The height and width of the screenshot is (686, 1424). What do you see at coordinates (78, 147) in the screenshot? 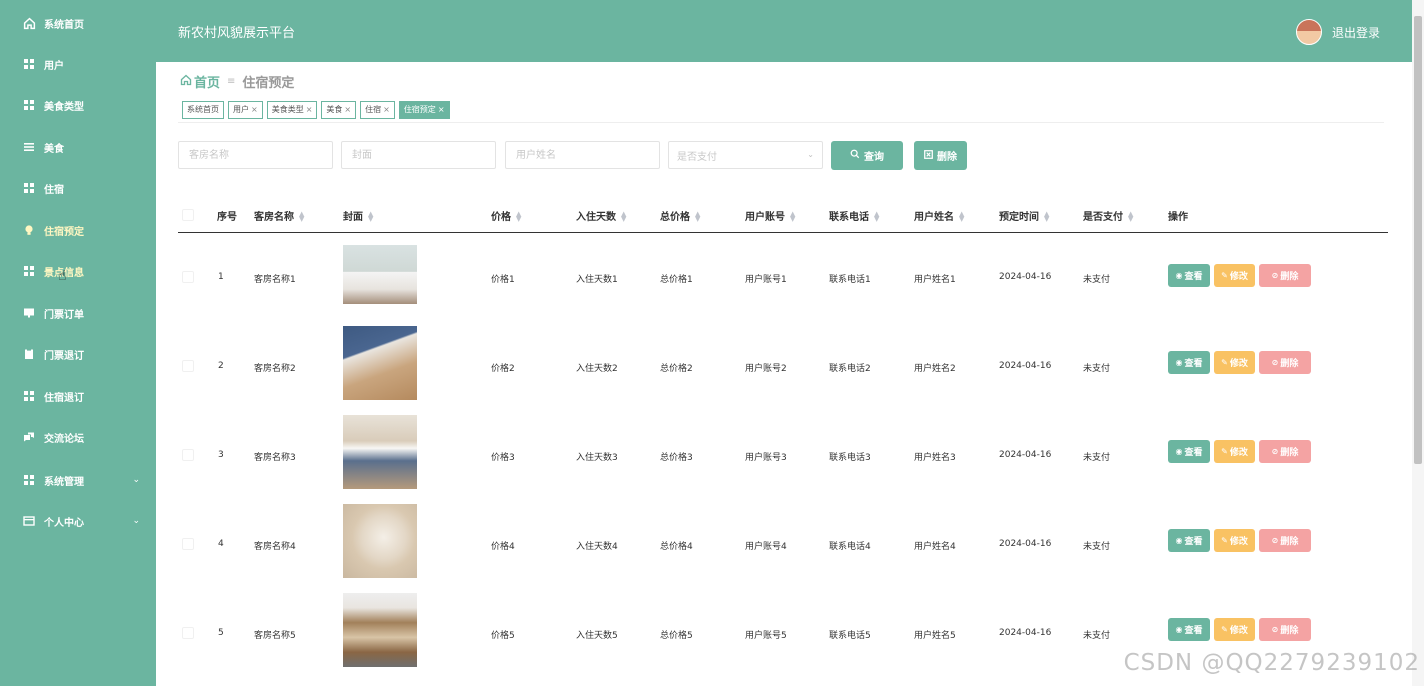
I see `sidebar-item-food: 美食` at bounding box center [78, 147].